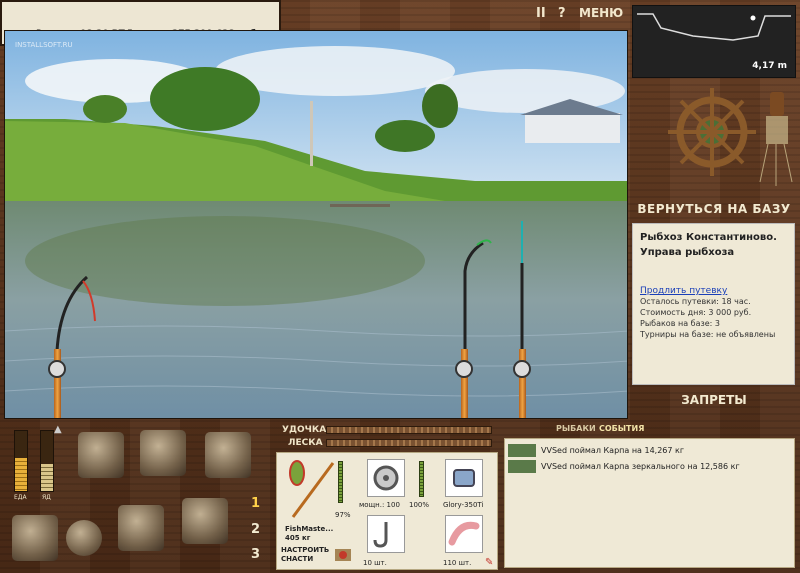 The height and width of the screenshot is (573, 800). I want to click on rod-condition: 97%, so click(343, 515).